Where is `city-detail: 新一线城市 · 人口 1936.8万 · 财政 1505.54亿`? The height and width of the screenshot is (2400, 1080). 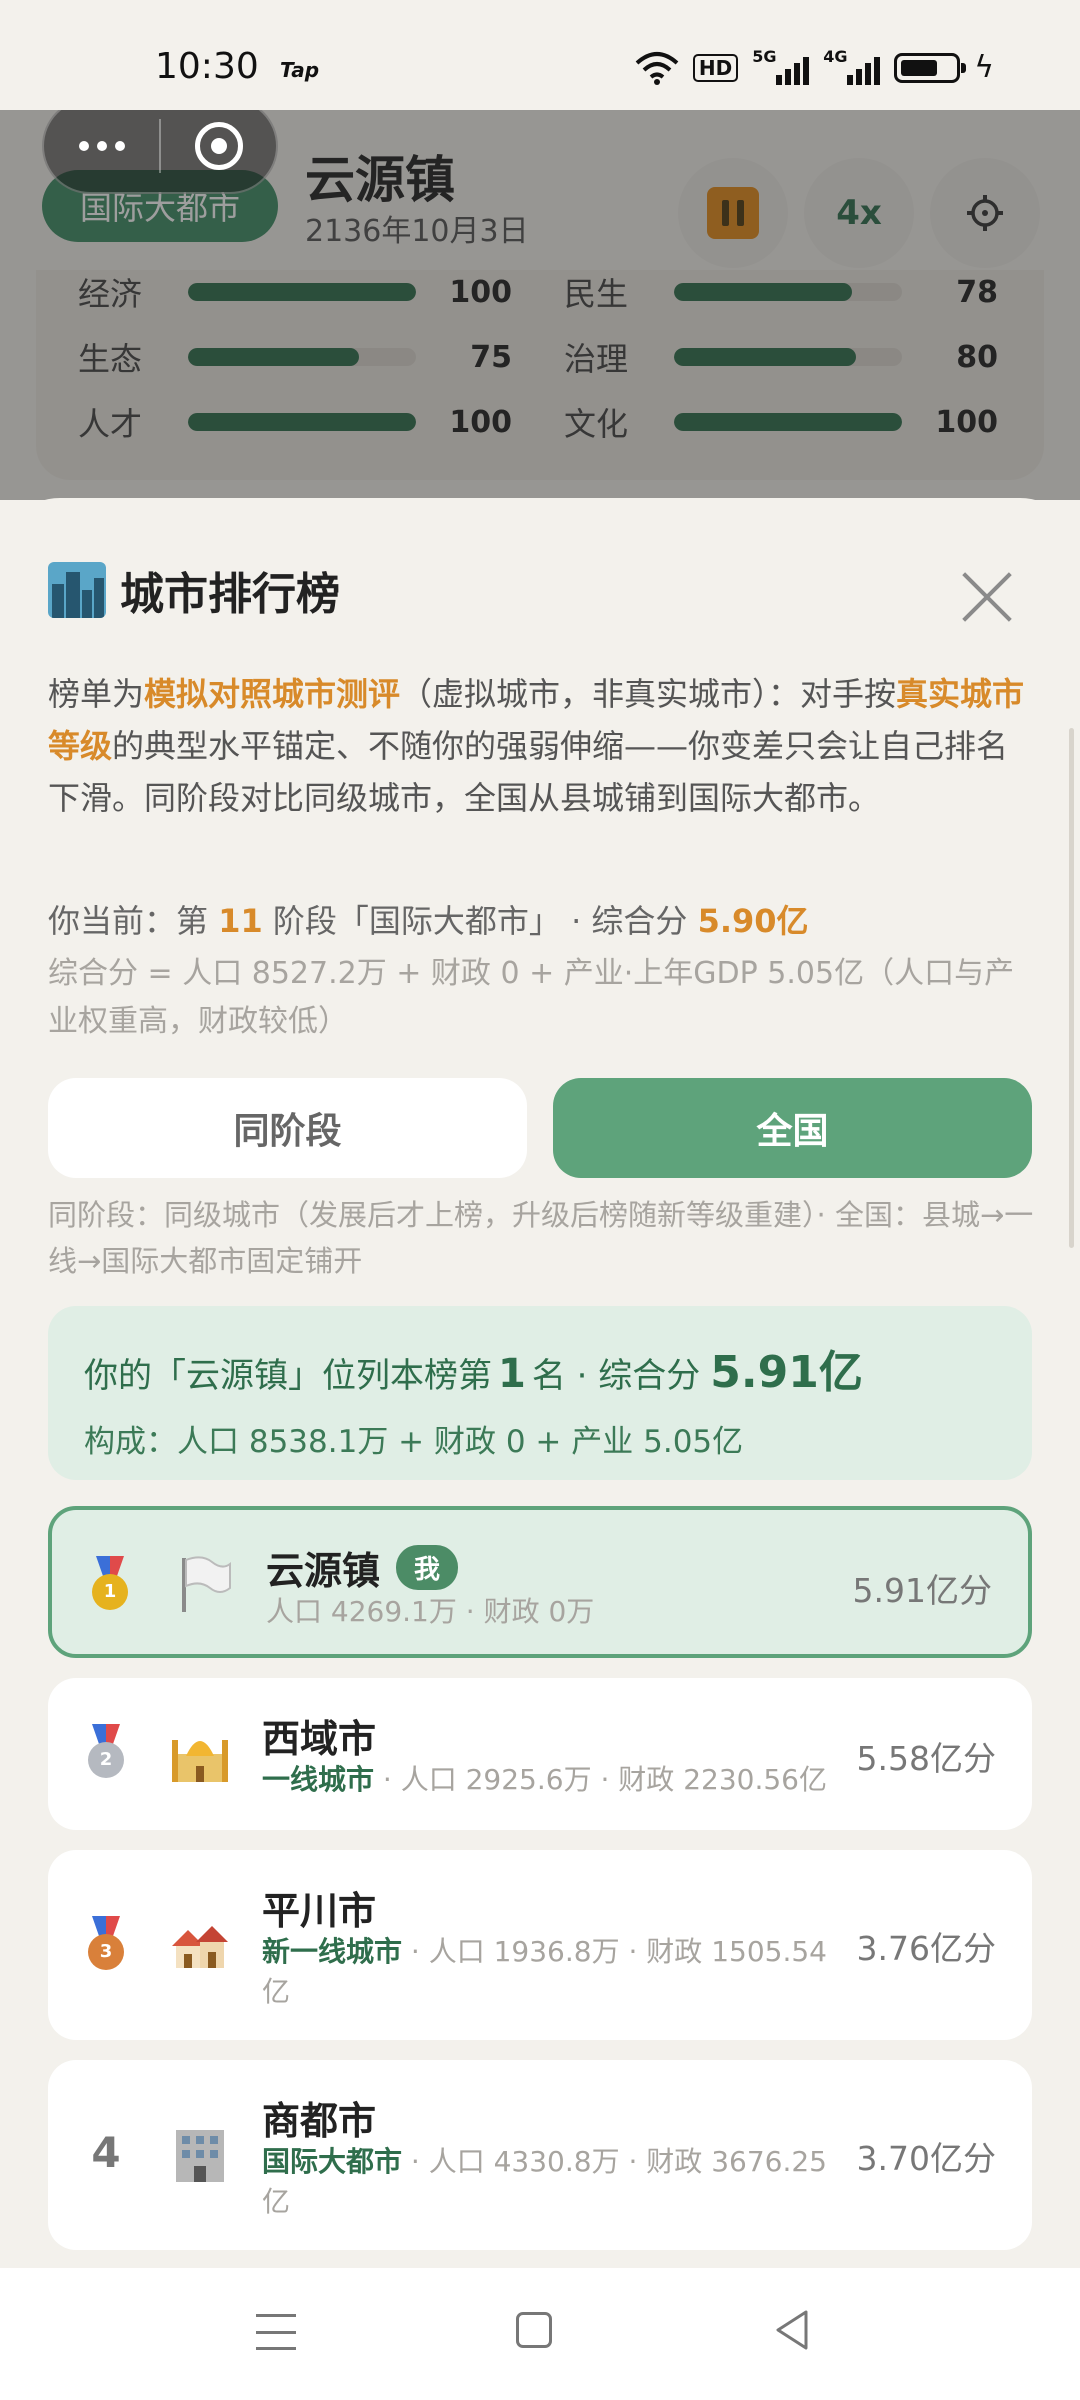 city-detail: 新一线城市 · 人口 1936.8万 · 财政 1505.54亿 is located at coordinates (544, 1971).